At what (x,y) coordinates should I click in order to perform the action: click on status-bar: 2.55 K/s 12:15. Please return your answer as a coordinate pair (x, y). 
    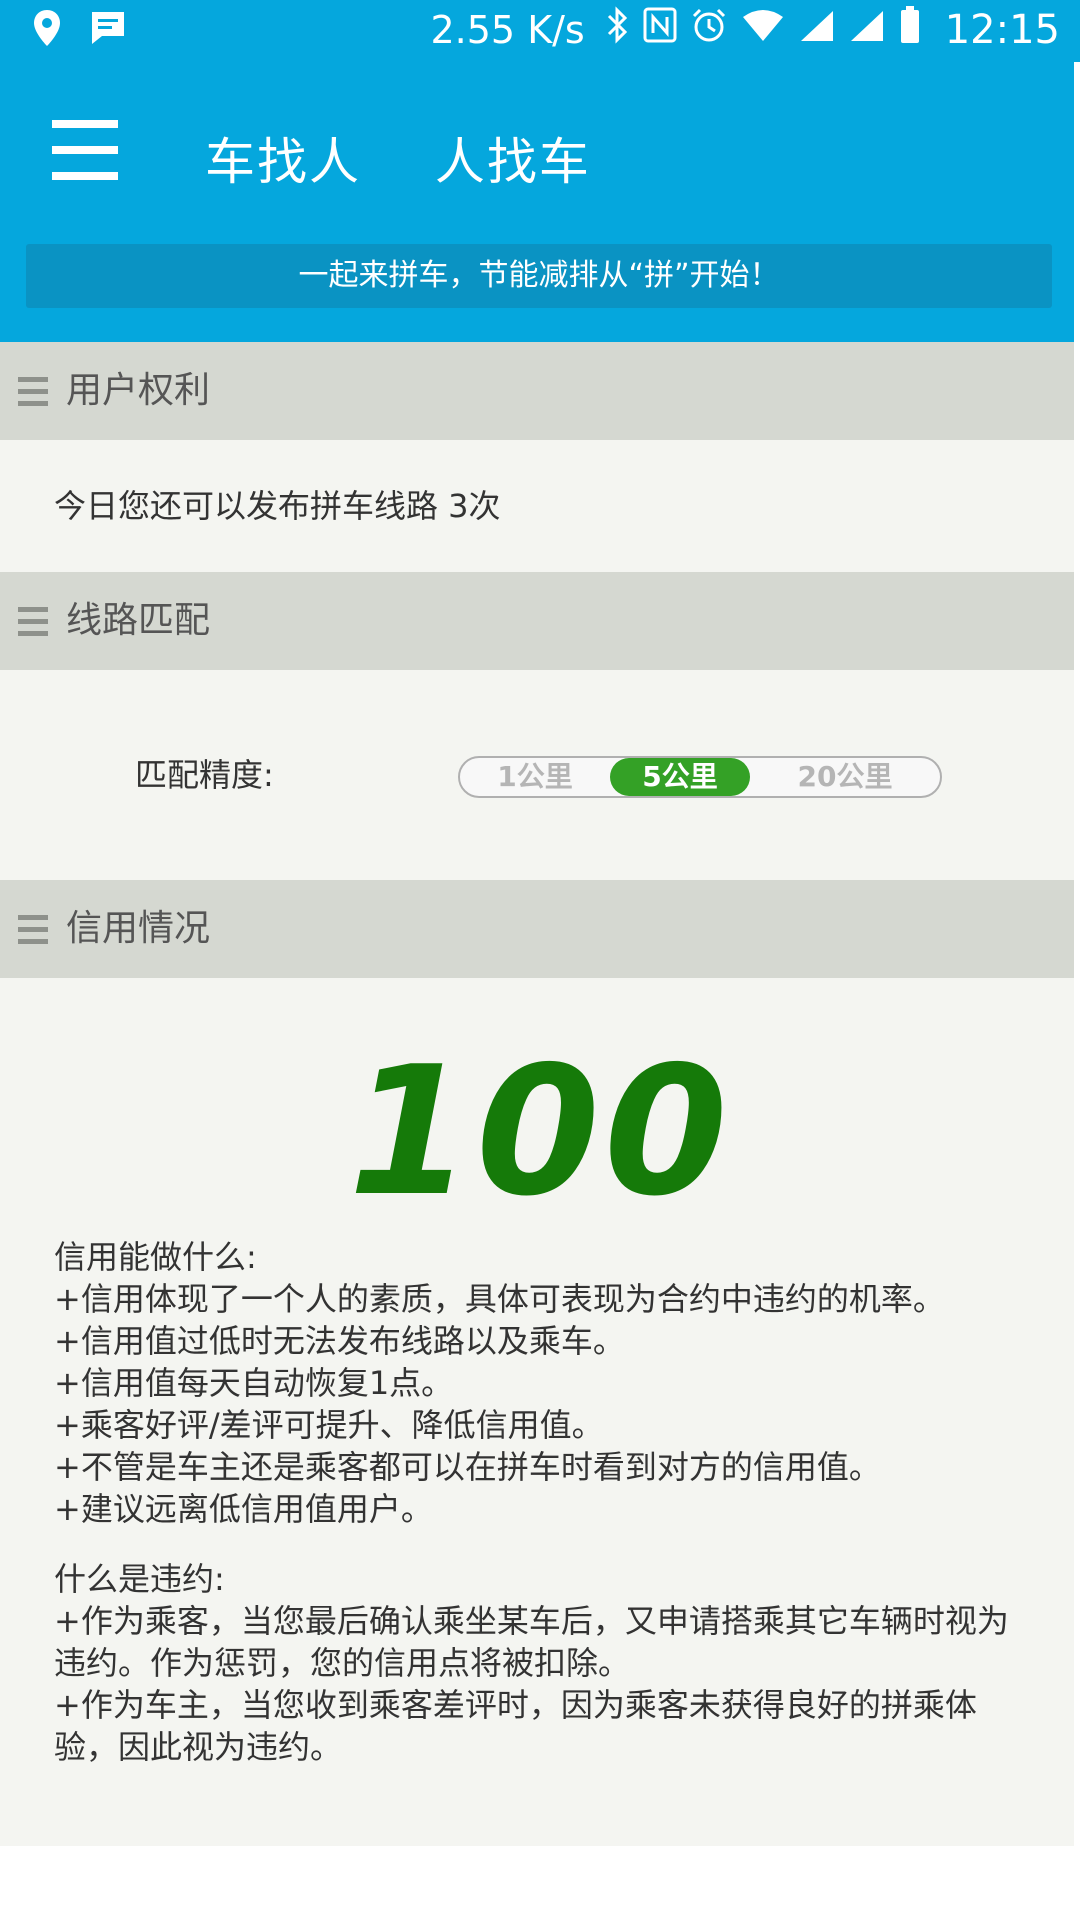
    Looking at the image, I should click on (540, 31).